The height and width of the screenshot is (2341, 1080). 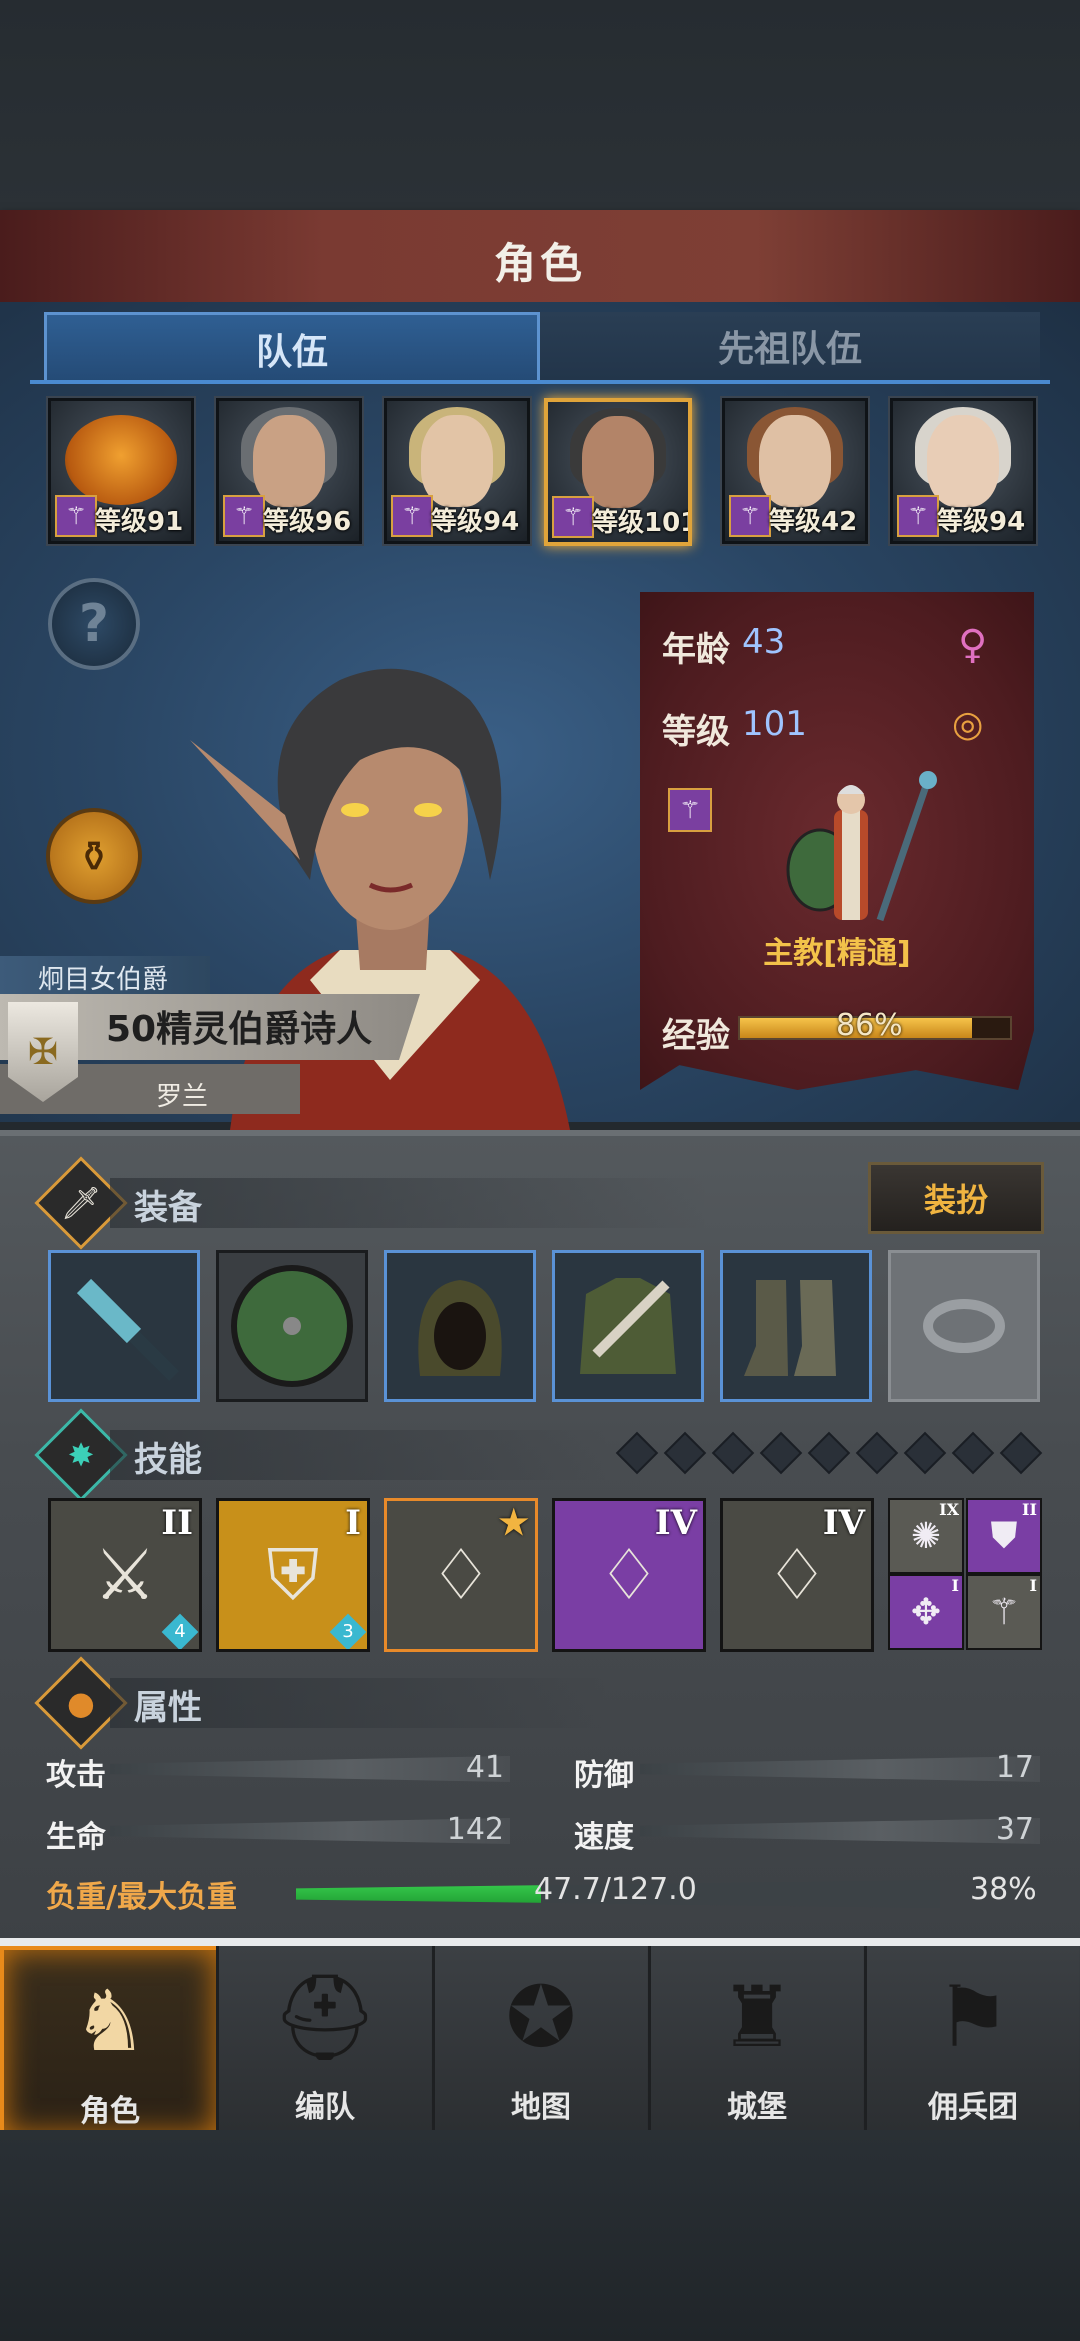 What do you see at coordinates (1014, 1767) in the screenshot?
I see `defense-value: 17` at bounding box center [1014, 1767].